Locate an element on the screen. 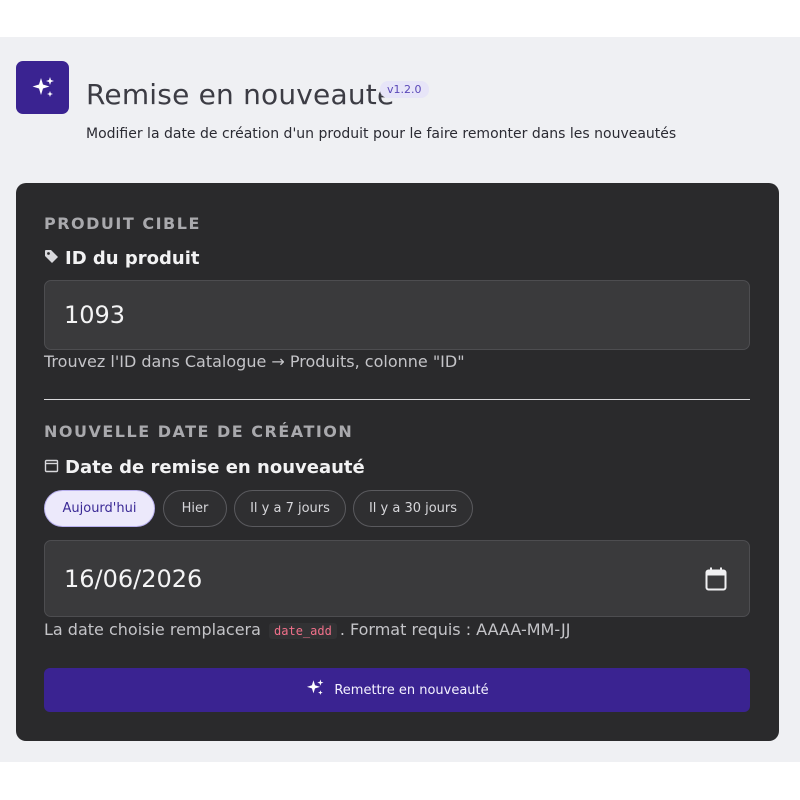 Image resolution: width=800 pixels, height=800 pixels. date-label: Date de remise en nouveauté is located at coordinates (204, 467).